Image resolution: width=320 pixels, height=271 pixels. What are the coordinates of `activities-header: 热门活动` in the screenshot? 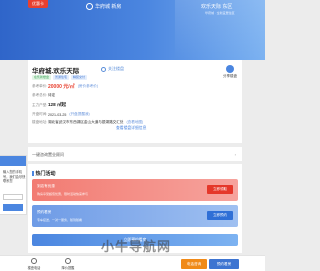 It's located at (44, 173).